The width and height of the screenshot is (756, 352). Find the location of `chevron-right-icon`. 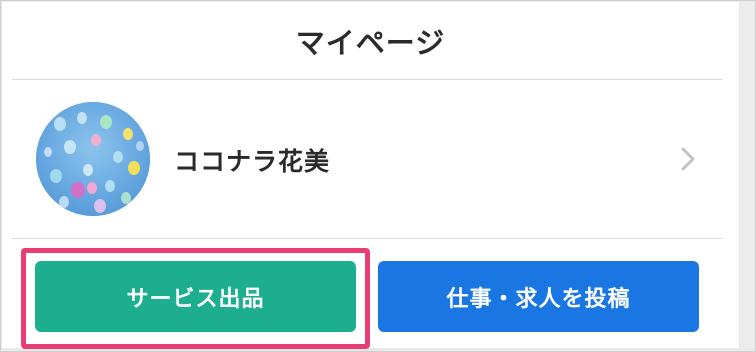

chevron-right-icon is located at coordinates (688, 159).